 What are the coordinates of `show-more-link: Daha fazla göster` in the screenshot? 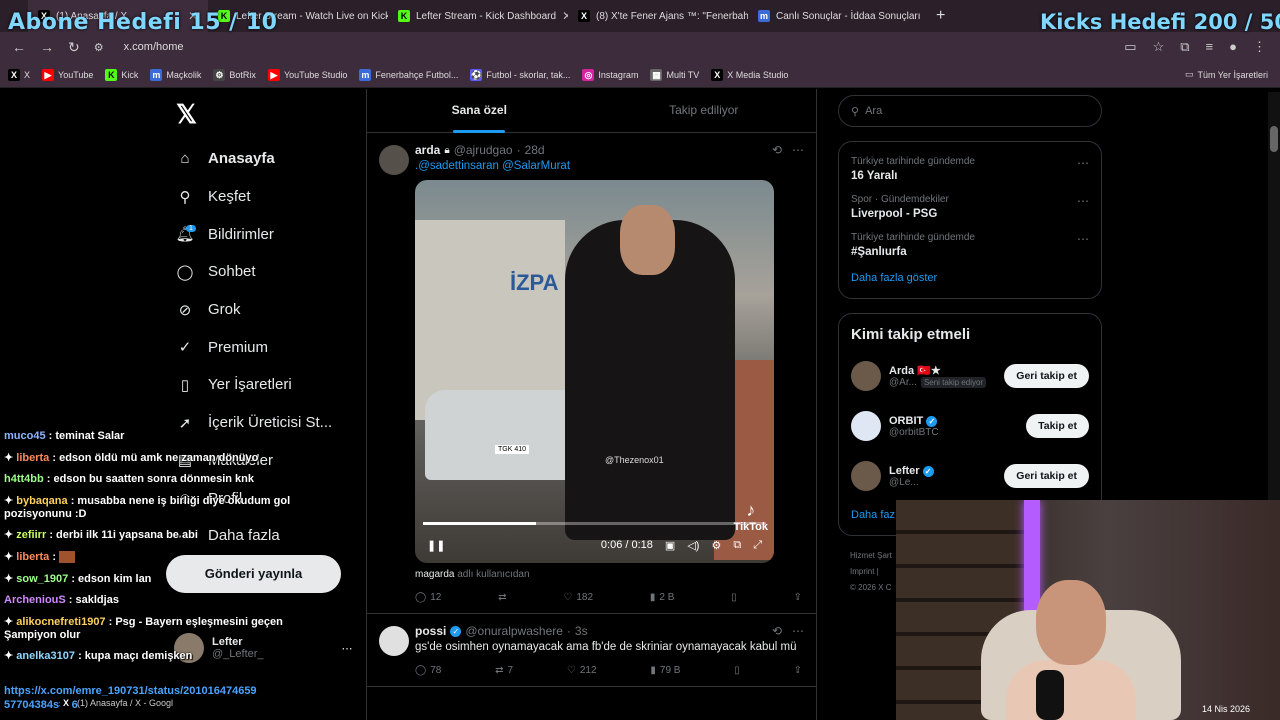 It's located at (970, 277).